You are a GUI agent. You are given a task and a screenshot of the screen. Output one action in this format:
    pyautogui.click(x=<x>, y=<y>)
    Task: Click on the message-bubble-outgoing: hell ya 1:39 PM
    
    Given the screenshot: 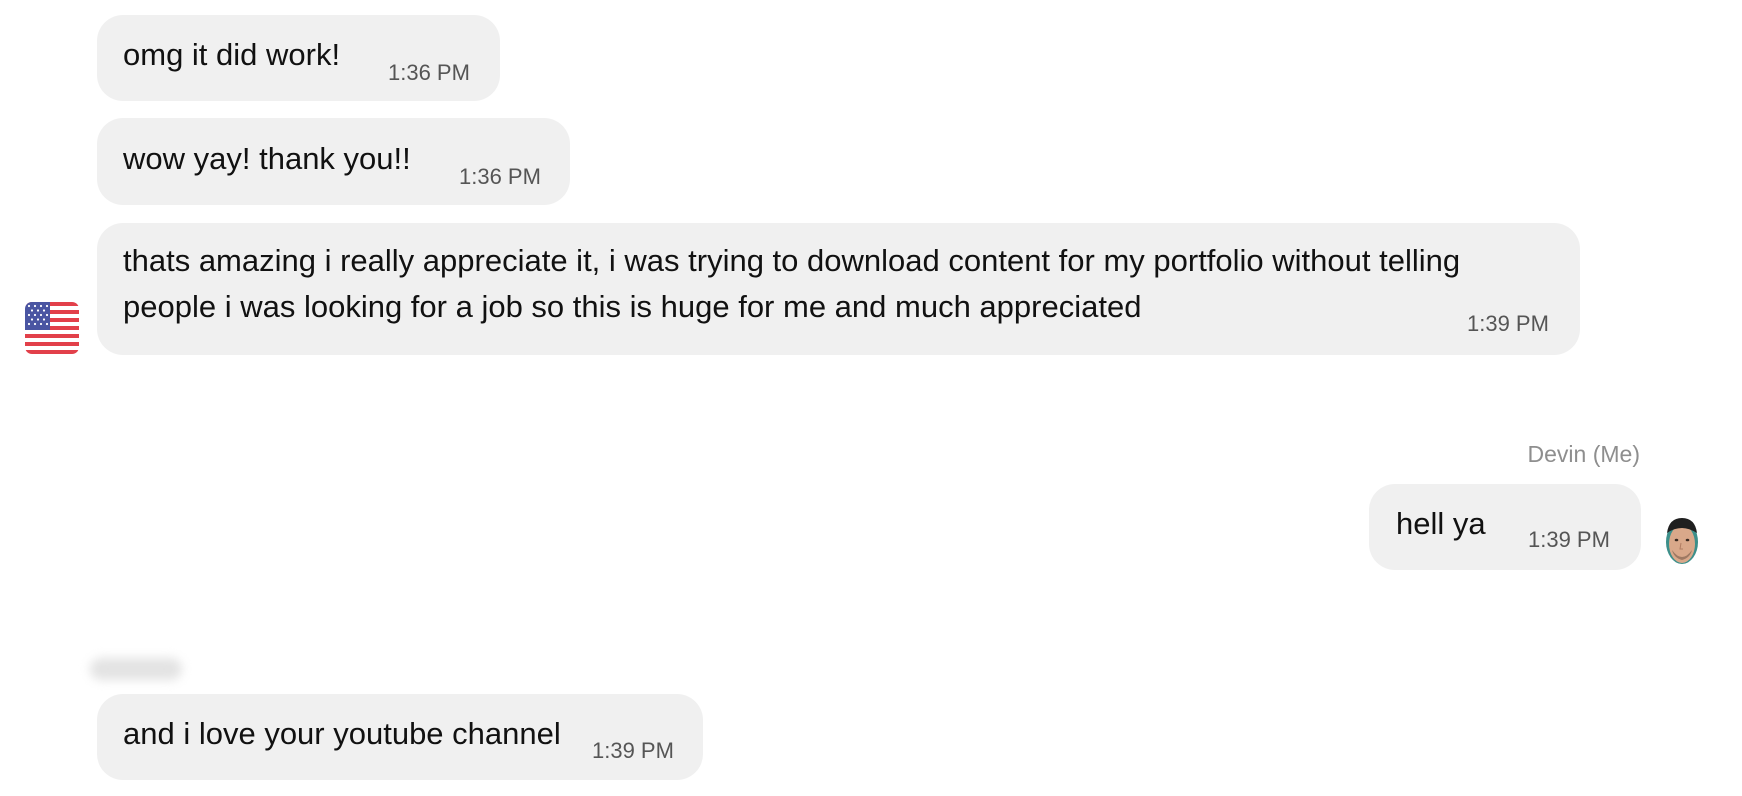 What is the action you would take?
    pyautogui.click(x=1505, y=527)
    